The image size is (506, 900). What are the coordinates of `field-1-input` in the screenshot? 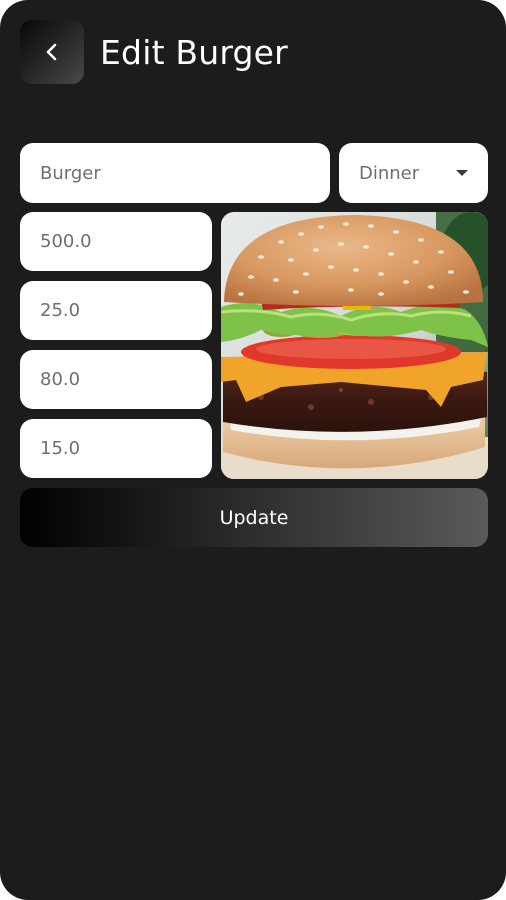 It's located at (116, 241).